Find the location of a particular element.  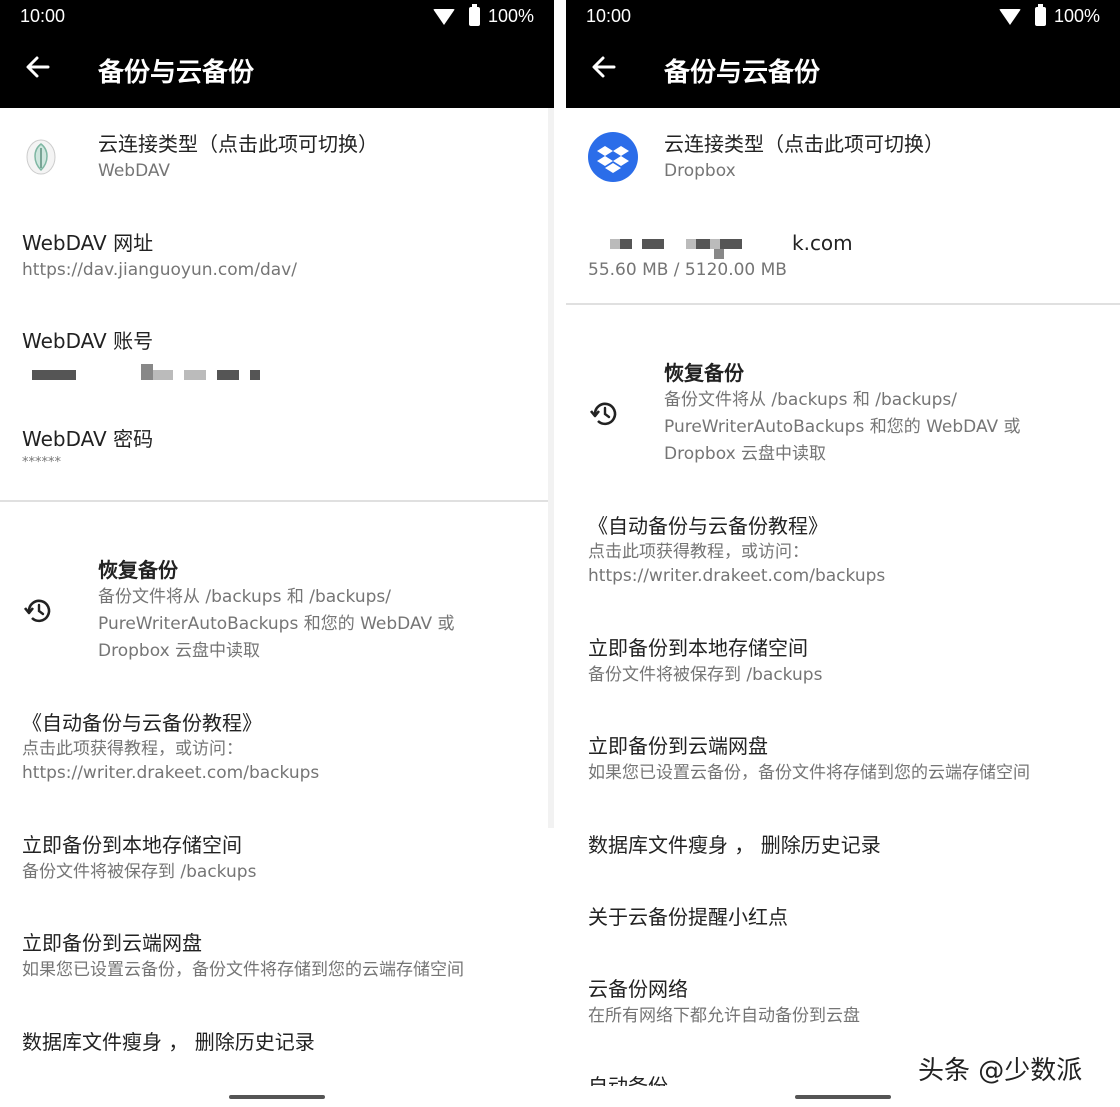

cloud-type-value: WebDAV is located at coordinates (134, 171).